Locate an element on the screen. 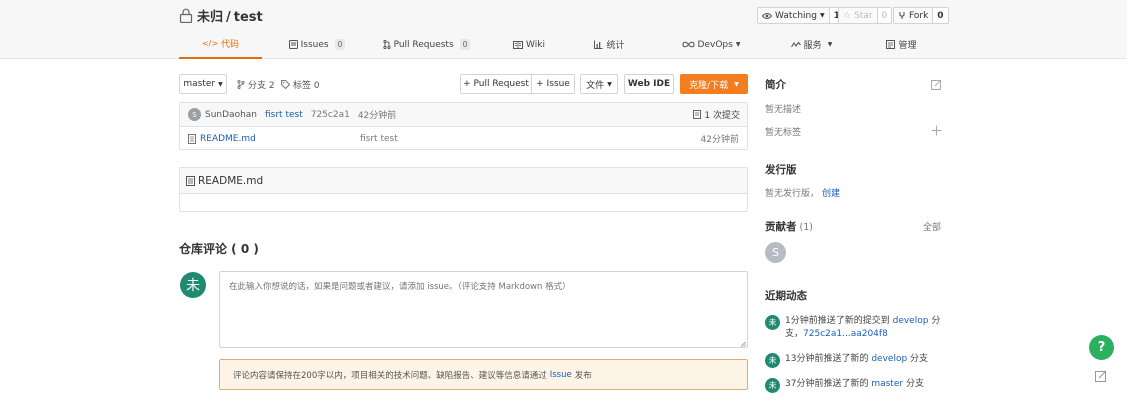 This screenshot has height=400, width=1127. commit-time: 42分钟前 is located at coordinates (377, 116).